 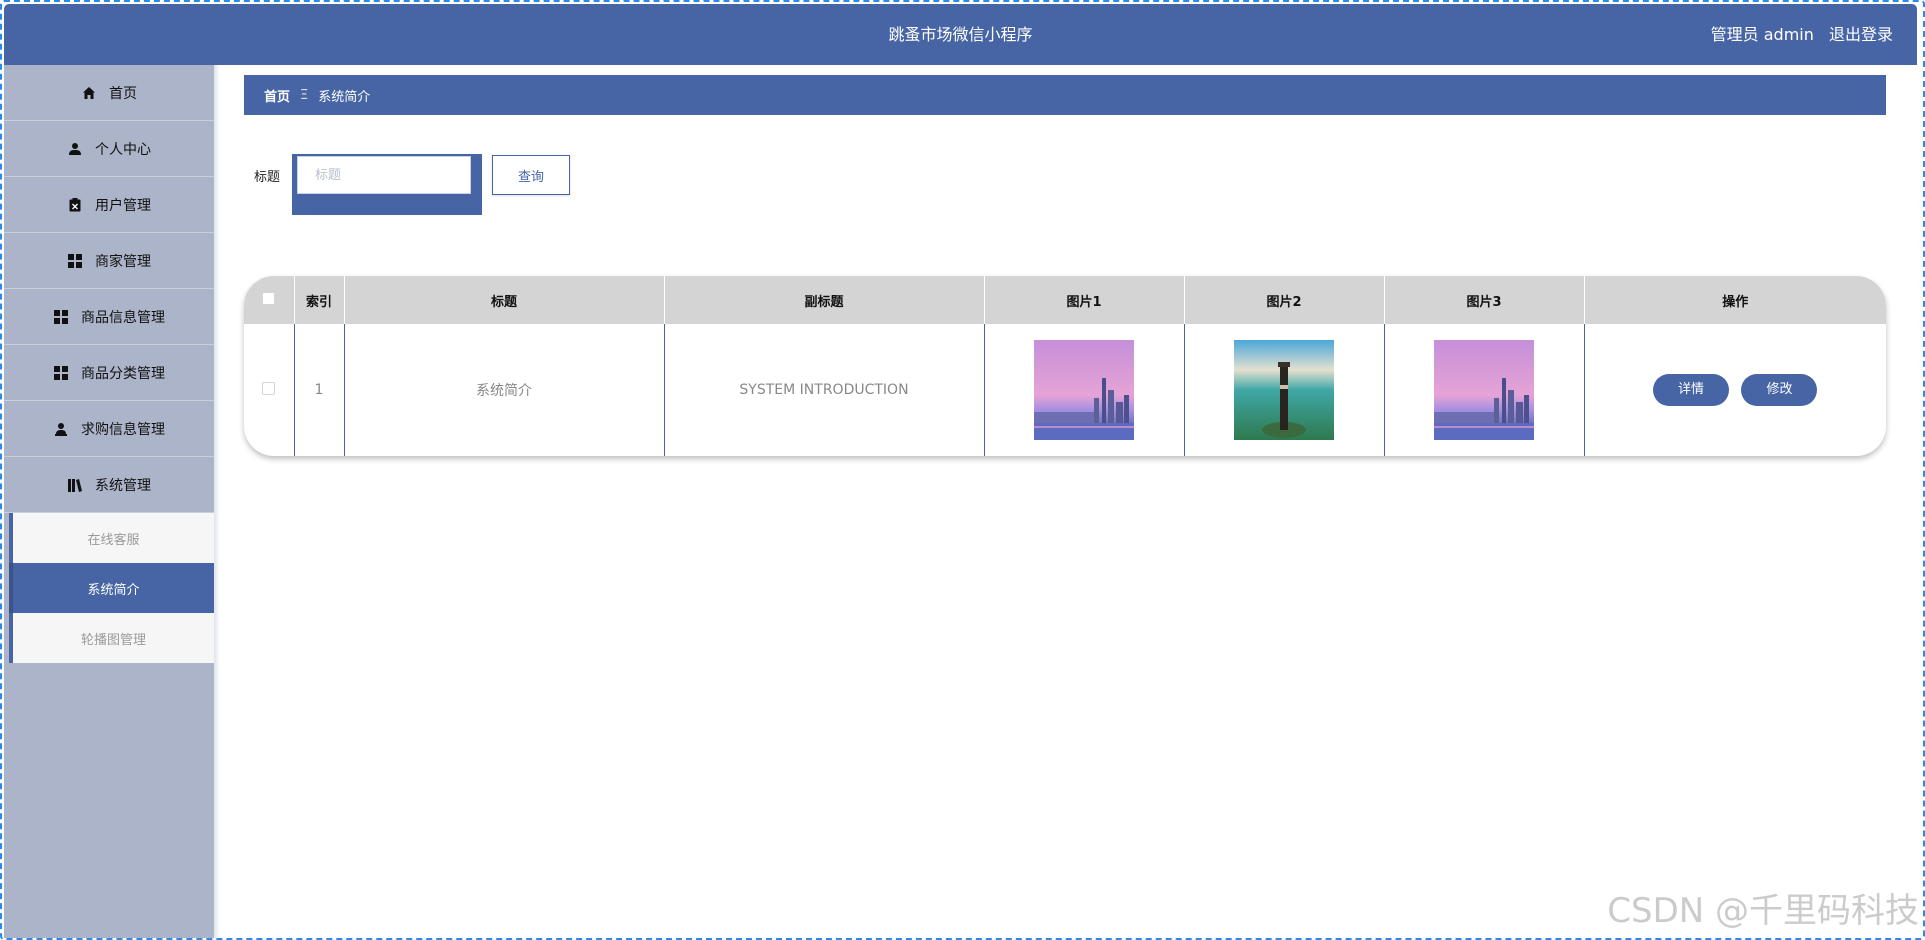 What do you see at coordinates (277, 95) in the screenshot?
I see `breadcrumb-home: 首页` at bounding box center [277, 95].